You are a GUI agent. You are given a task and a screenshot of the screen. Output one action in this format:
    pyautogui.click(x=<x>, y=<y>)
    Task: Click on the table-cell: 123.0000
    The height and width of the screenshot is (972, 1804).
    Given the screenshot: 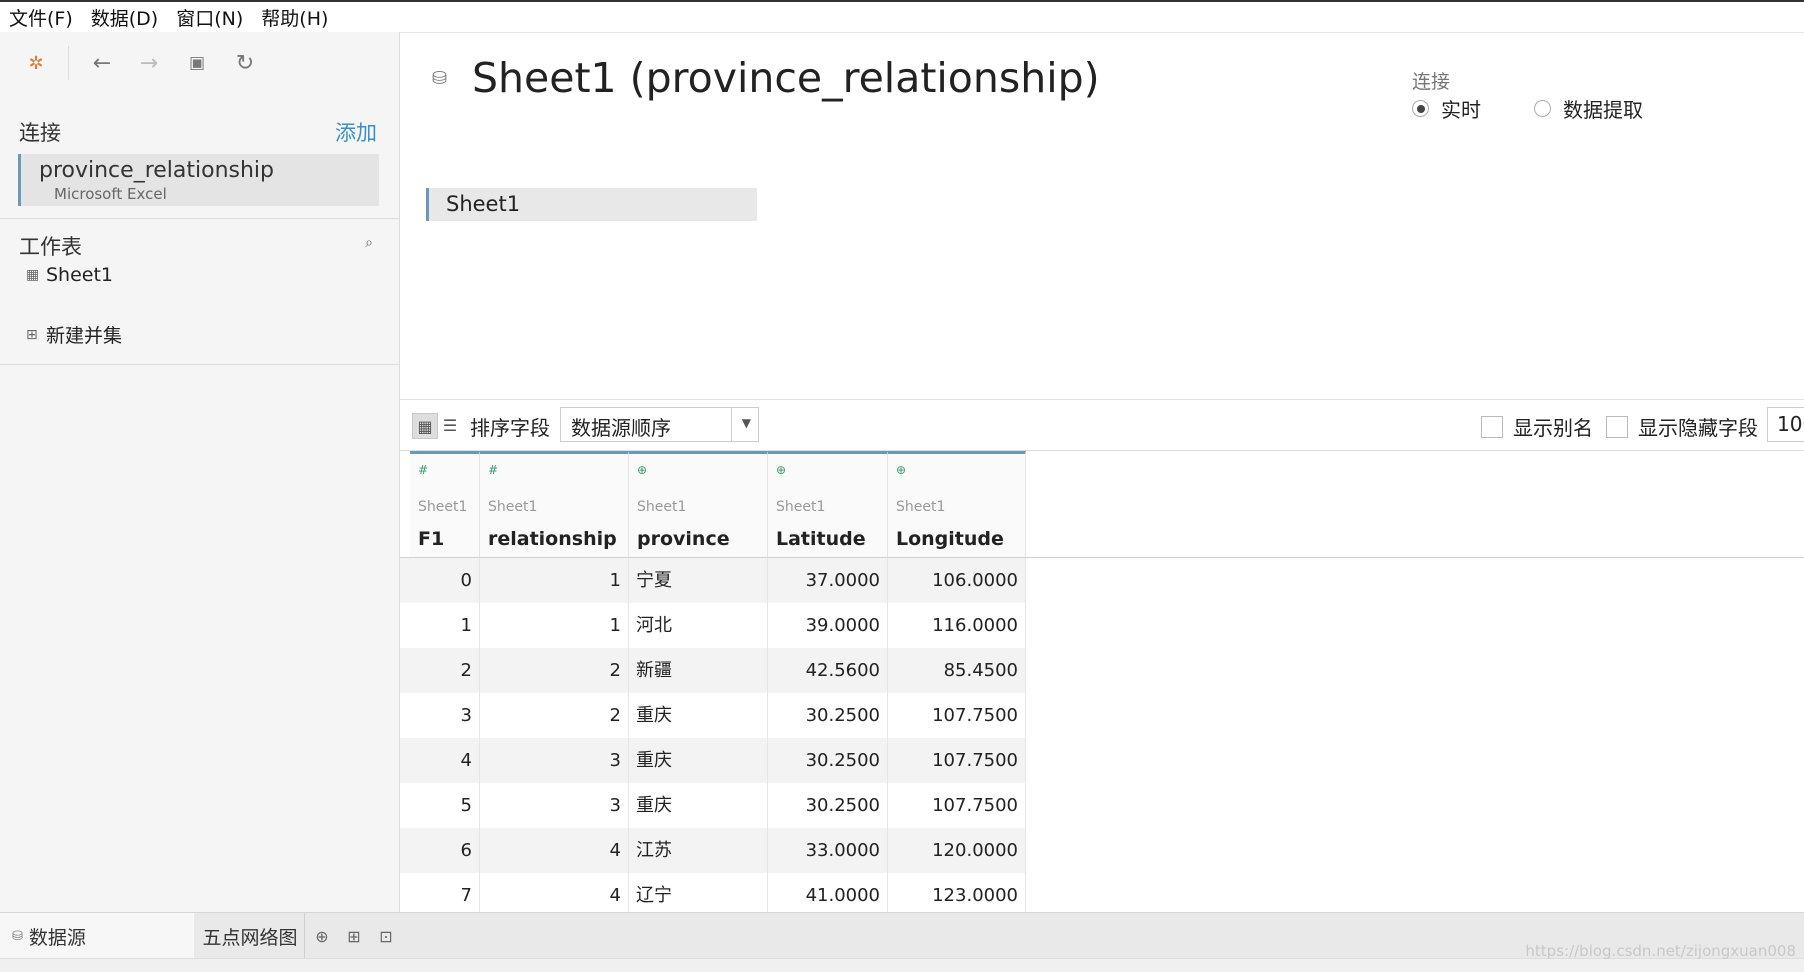 What is the action you would take?
    pyautogui.click(x=957, y=892)
    